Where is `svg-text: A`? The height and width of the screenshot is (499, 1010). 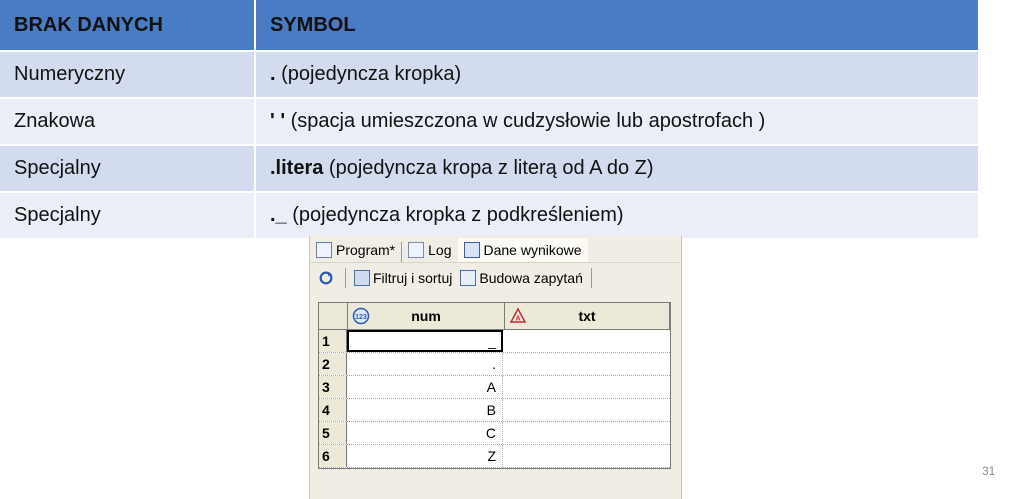
svg-text: A is located at coordinates (517, 319).